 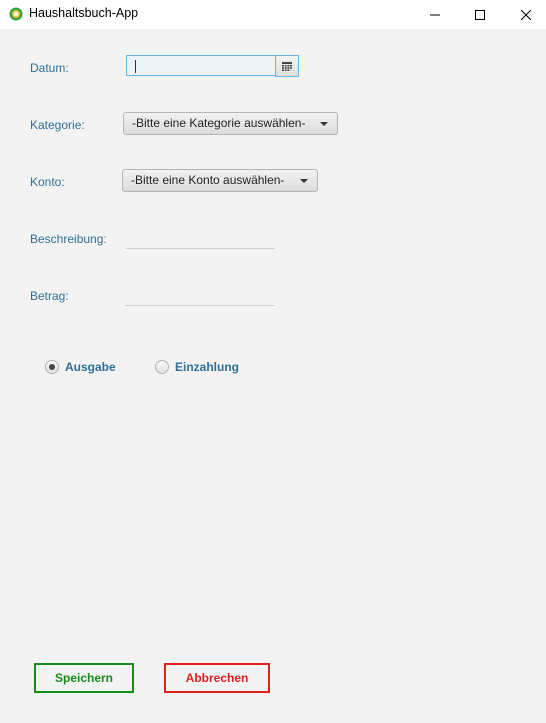 I want to click on konto-label: Konto:, so click(x=47, y=182).